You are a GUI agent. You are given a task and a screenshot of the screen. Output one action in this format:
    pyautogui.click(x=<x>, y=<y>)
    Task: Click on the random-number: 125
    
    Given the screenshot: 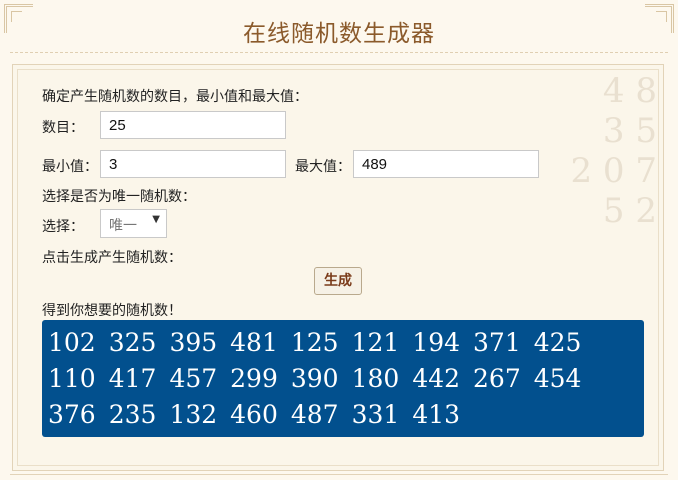 What is the action you would take?
    pyautogui.click(x=314, y=342)
    